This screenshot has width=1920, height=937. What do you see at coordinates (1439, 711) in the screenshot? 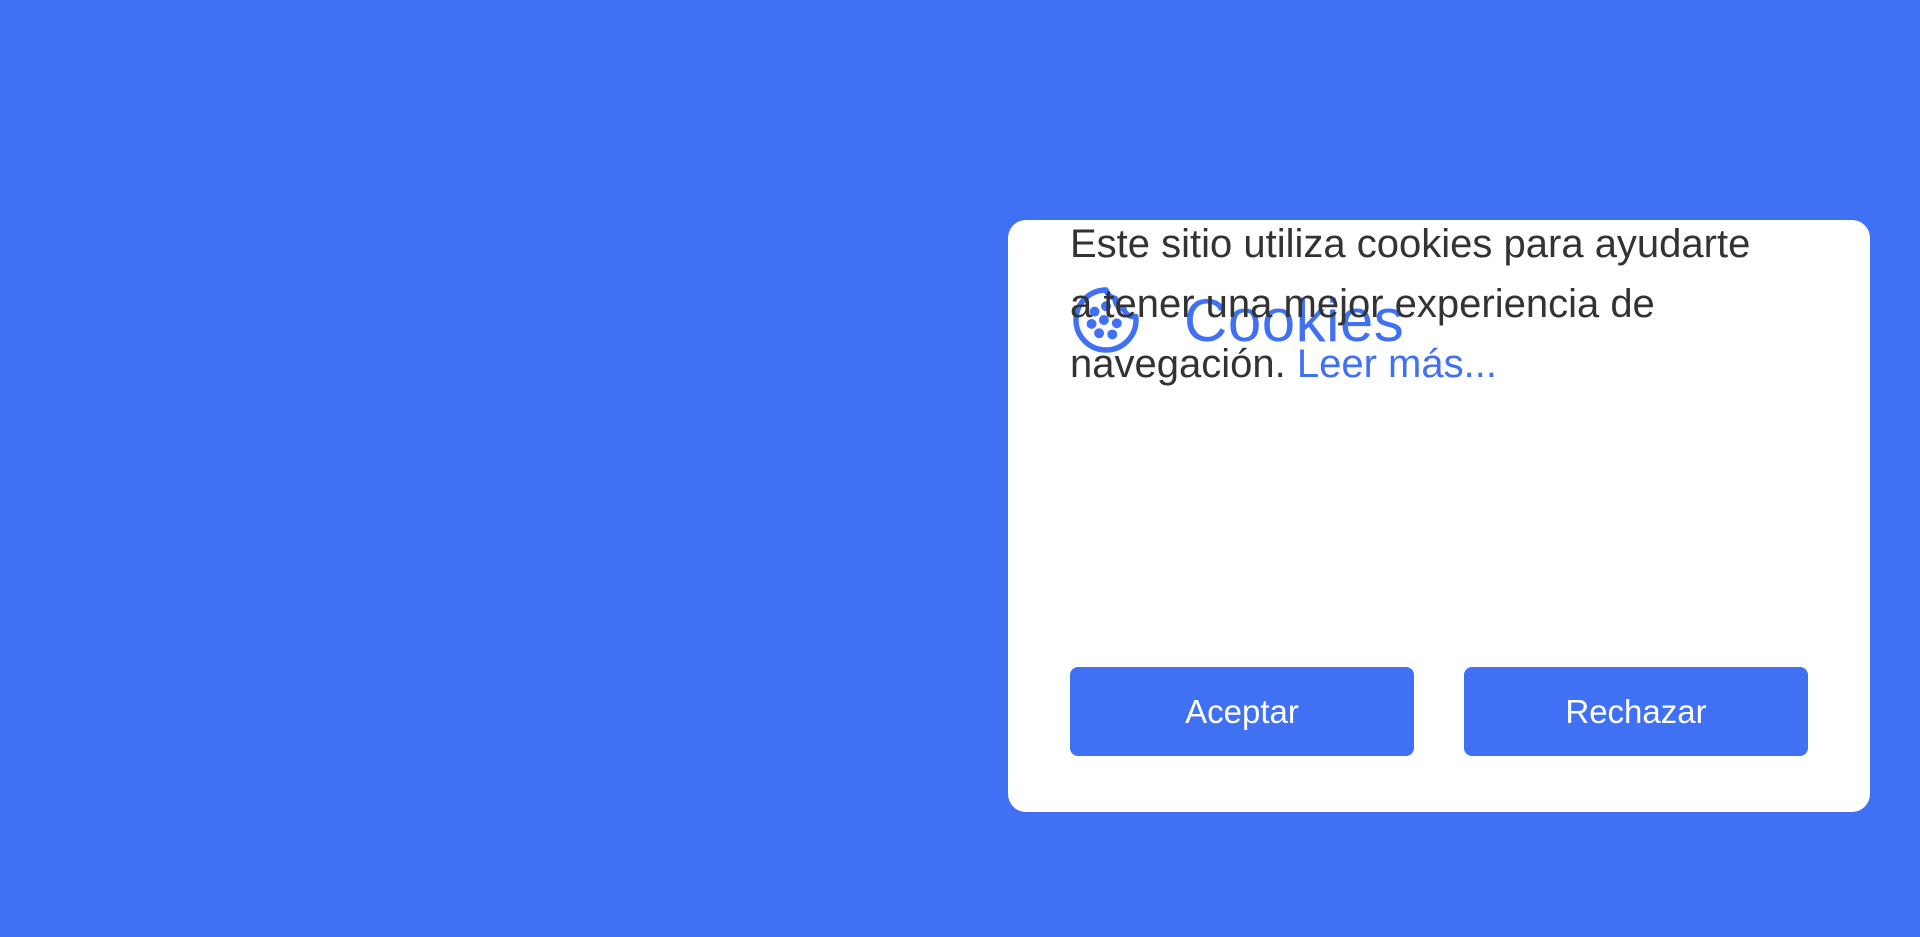
I see `cookie-button-row: Aceptar Rechazar` at bounding box center [1439, 711].